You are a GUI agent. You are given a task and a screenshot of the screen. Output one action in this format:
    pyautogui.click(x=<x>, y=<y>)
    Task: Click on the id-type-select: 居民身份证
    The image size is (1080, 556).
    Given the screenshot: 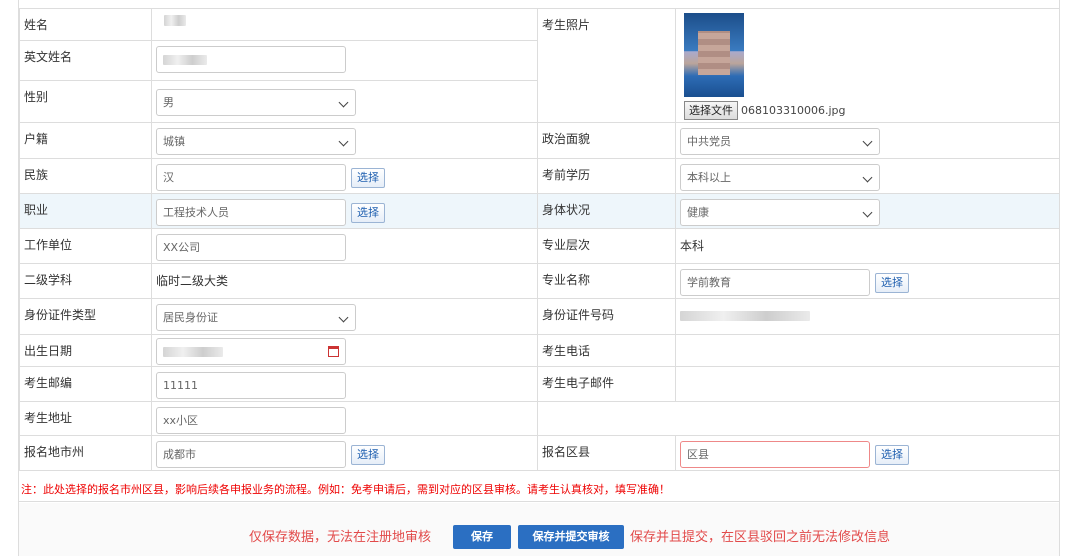 What is the action you would take?
    pyautogui.click(x=256, y=317)
    